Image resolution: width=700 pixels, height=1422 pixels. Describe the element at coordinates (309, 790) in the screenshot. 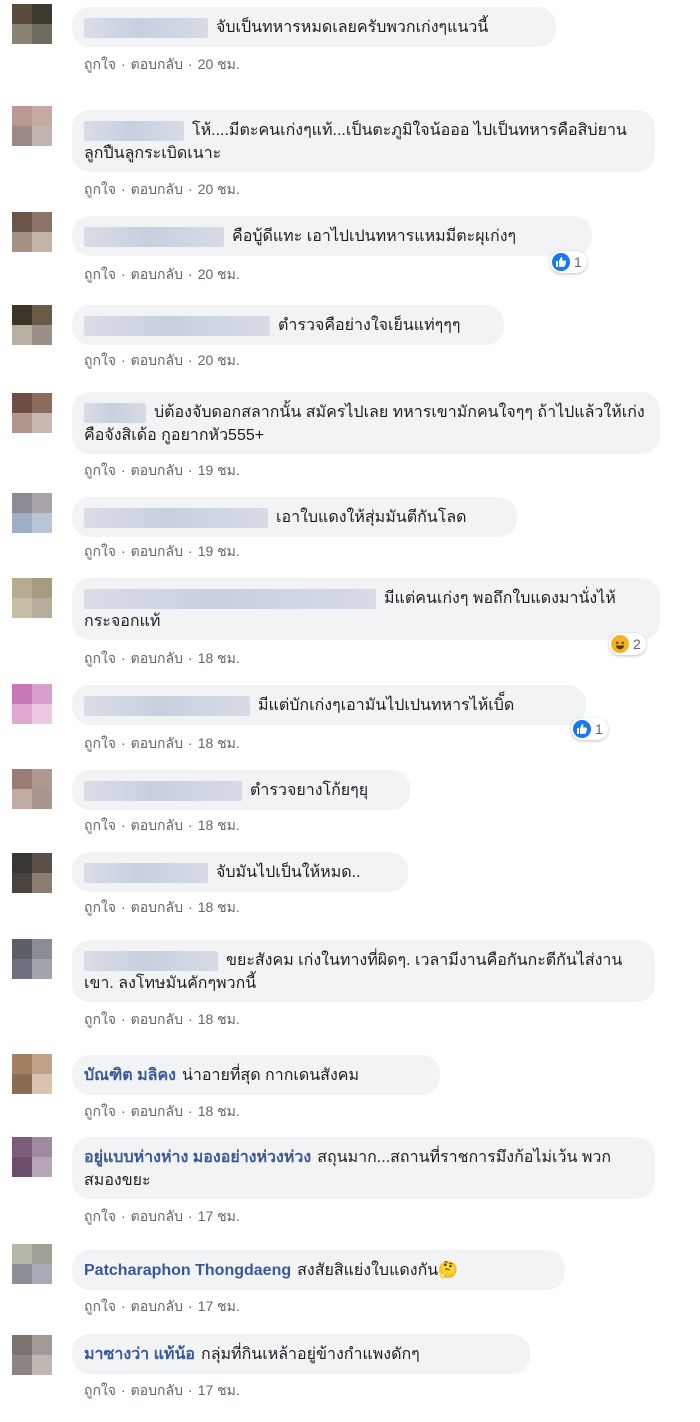

I see `comment-text: ตำรวจยางโก้ยๆยุ` at that location.